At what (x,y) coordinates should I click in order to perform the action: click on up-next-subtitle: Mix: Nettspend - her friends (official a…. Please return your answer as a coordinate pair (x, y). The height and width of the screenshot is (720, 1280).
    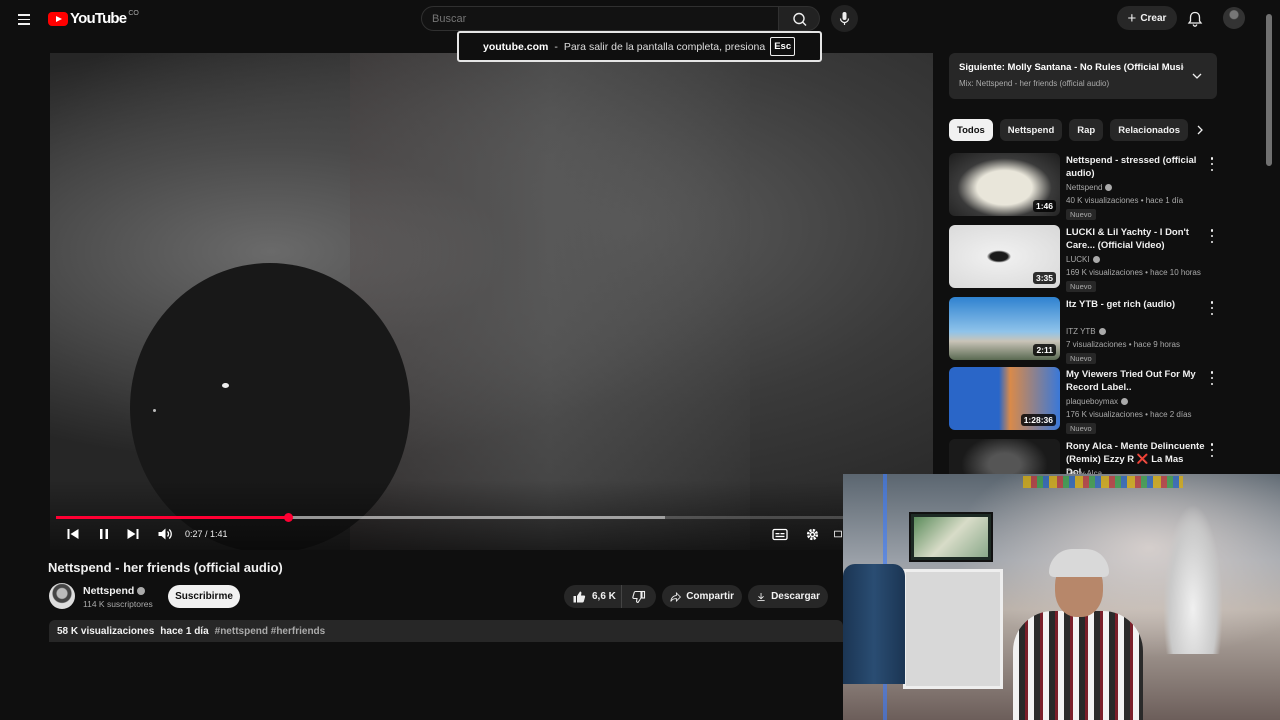
    Looking at the image, I should click on (1034, 83).